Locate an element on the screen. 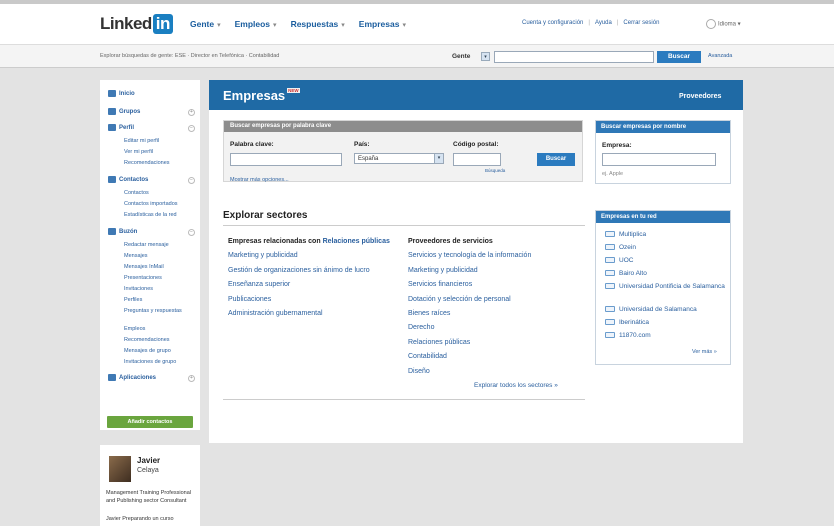 This screenshot has width=834, height=526. sidebar-sub-preguntas: Preguntas y respuestas is located at coordinates (154, 311).